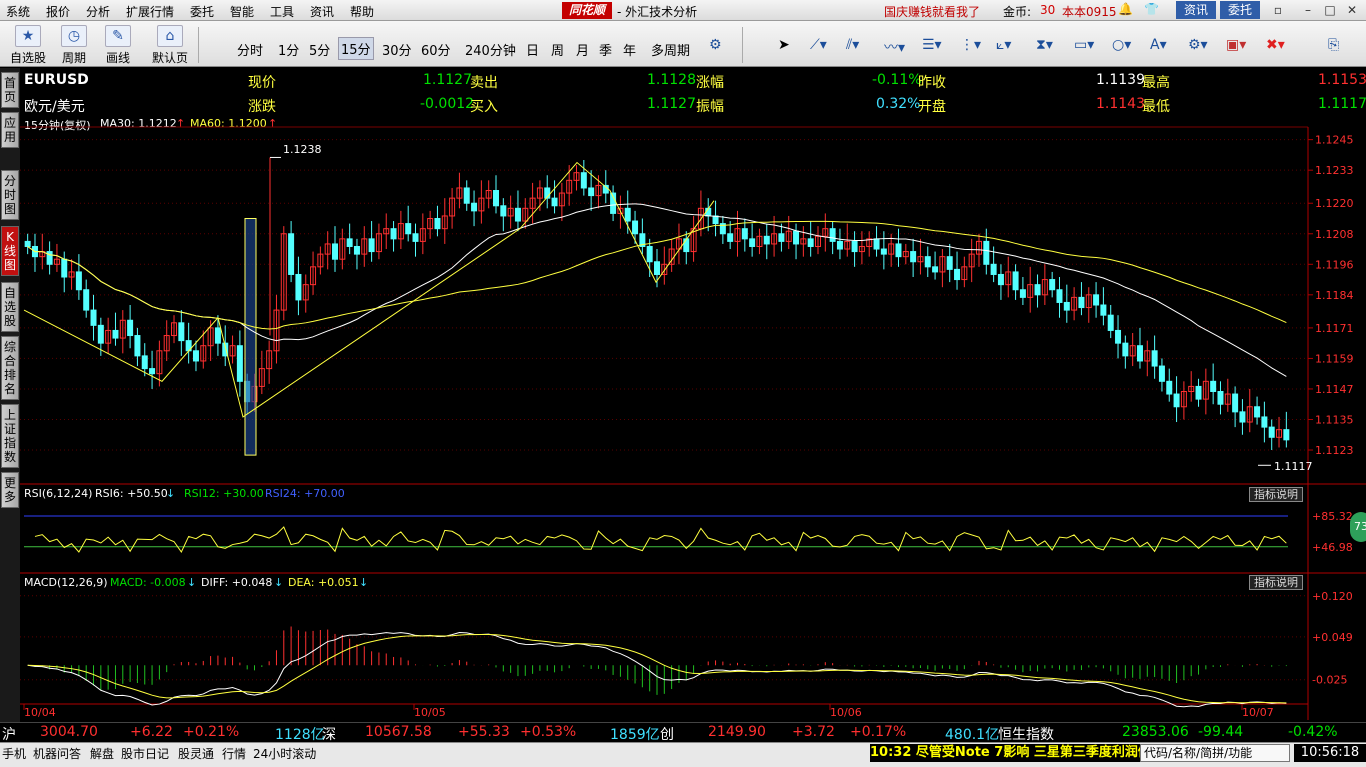  Describe the element at coordinates (1158, 45) in the screenshot. I see `text-tool-icon: A▾` at that location.